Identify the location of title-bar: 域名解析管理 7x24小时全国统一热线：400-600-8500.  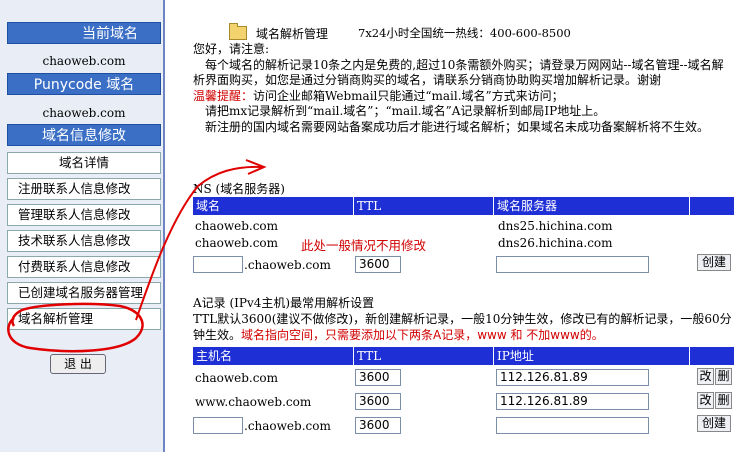
(463, 32).